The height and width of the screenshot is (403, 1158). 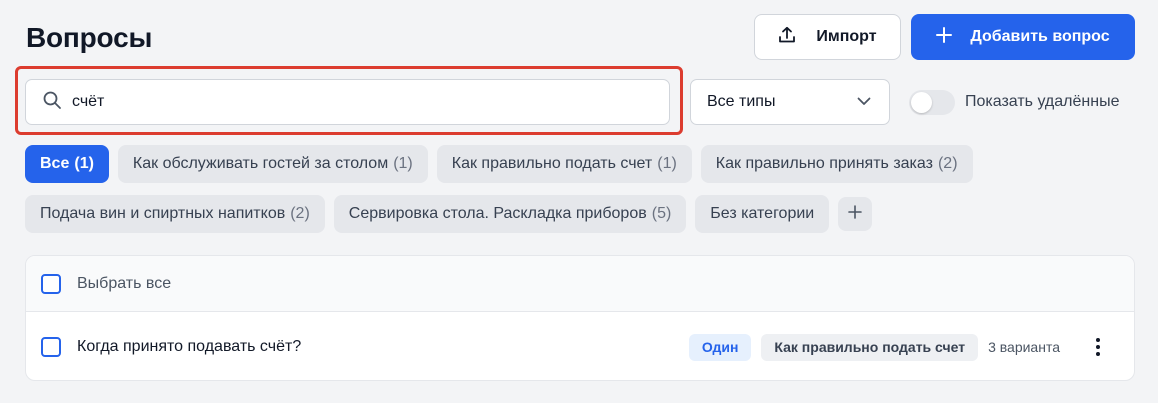 What do you see at coordinates (741, 101) in the screenshot?
I see `type-select-value: Все типы` at bounding box center [741, 101].